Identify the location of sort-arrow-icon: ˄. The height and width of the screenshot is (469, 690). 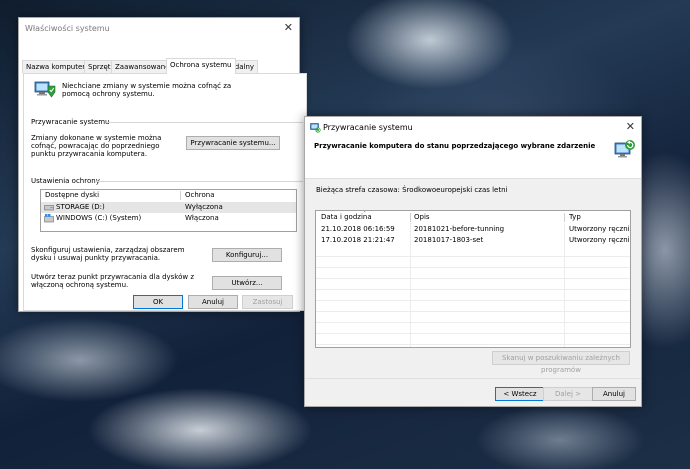
(364, 214).